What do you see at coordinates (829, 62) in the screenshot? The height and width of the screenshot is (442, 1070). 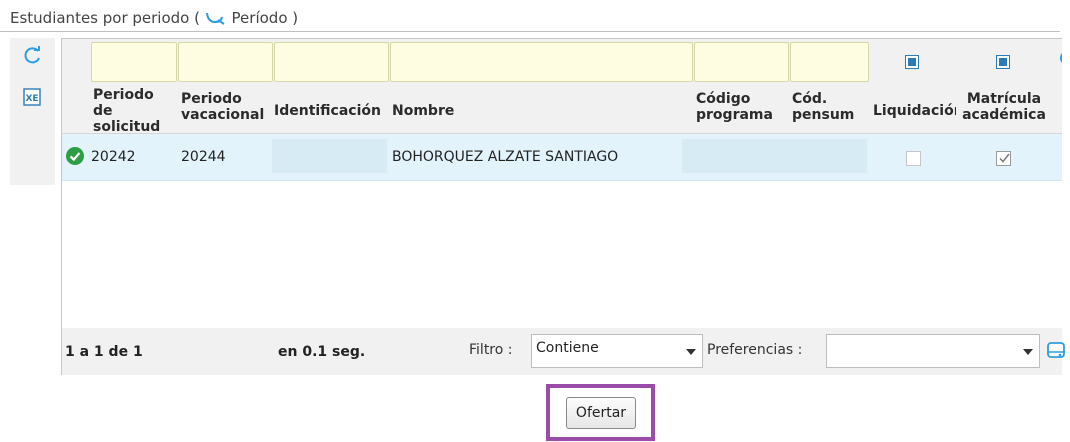 I see `filter-cod-pensum` at bounding box center [829, 62].